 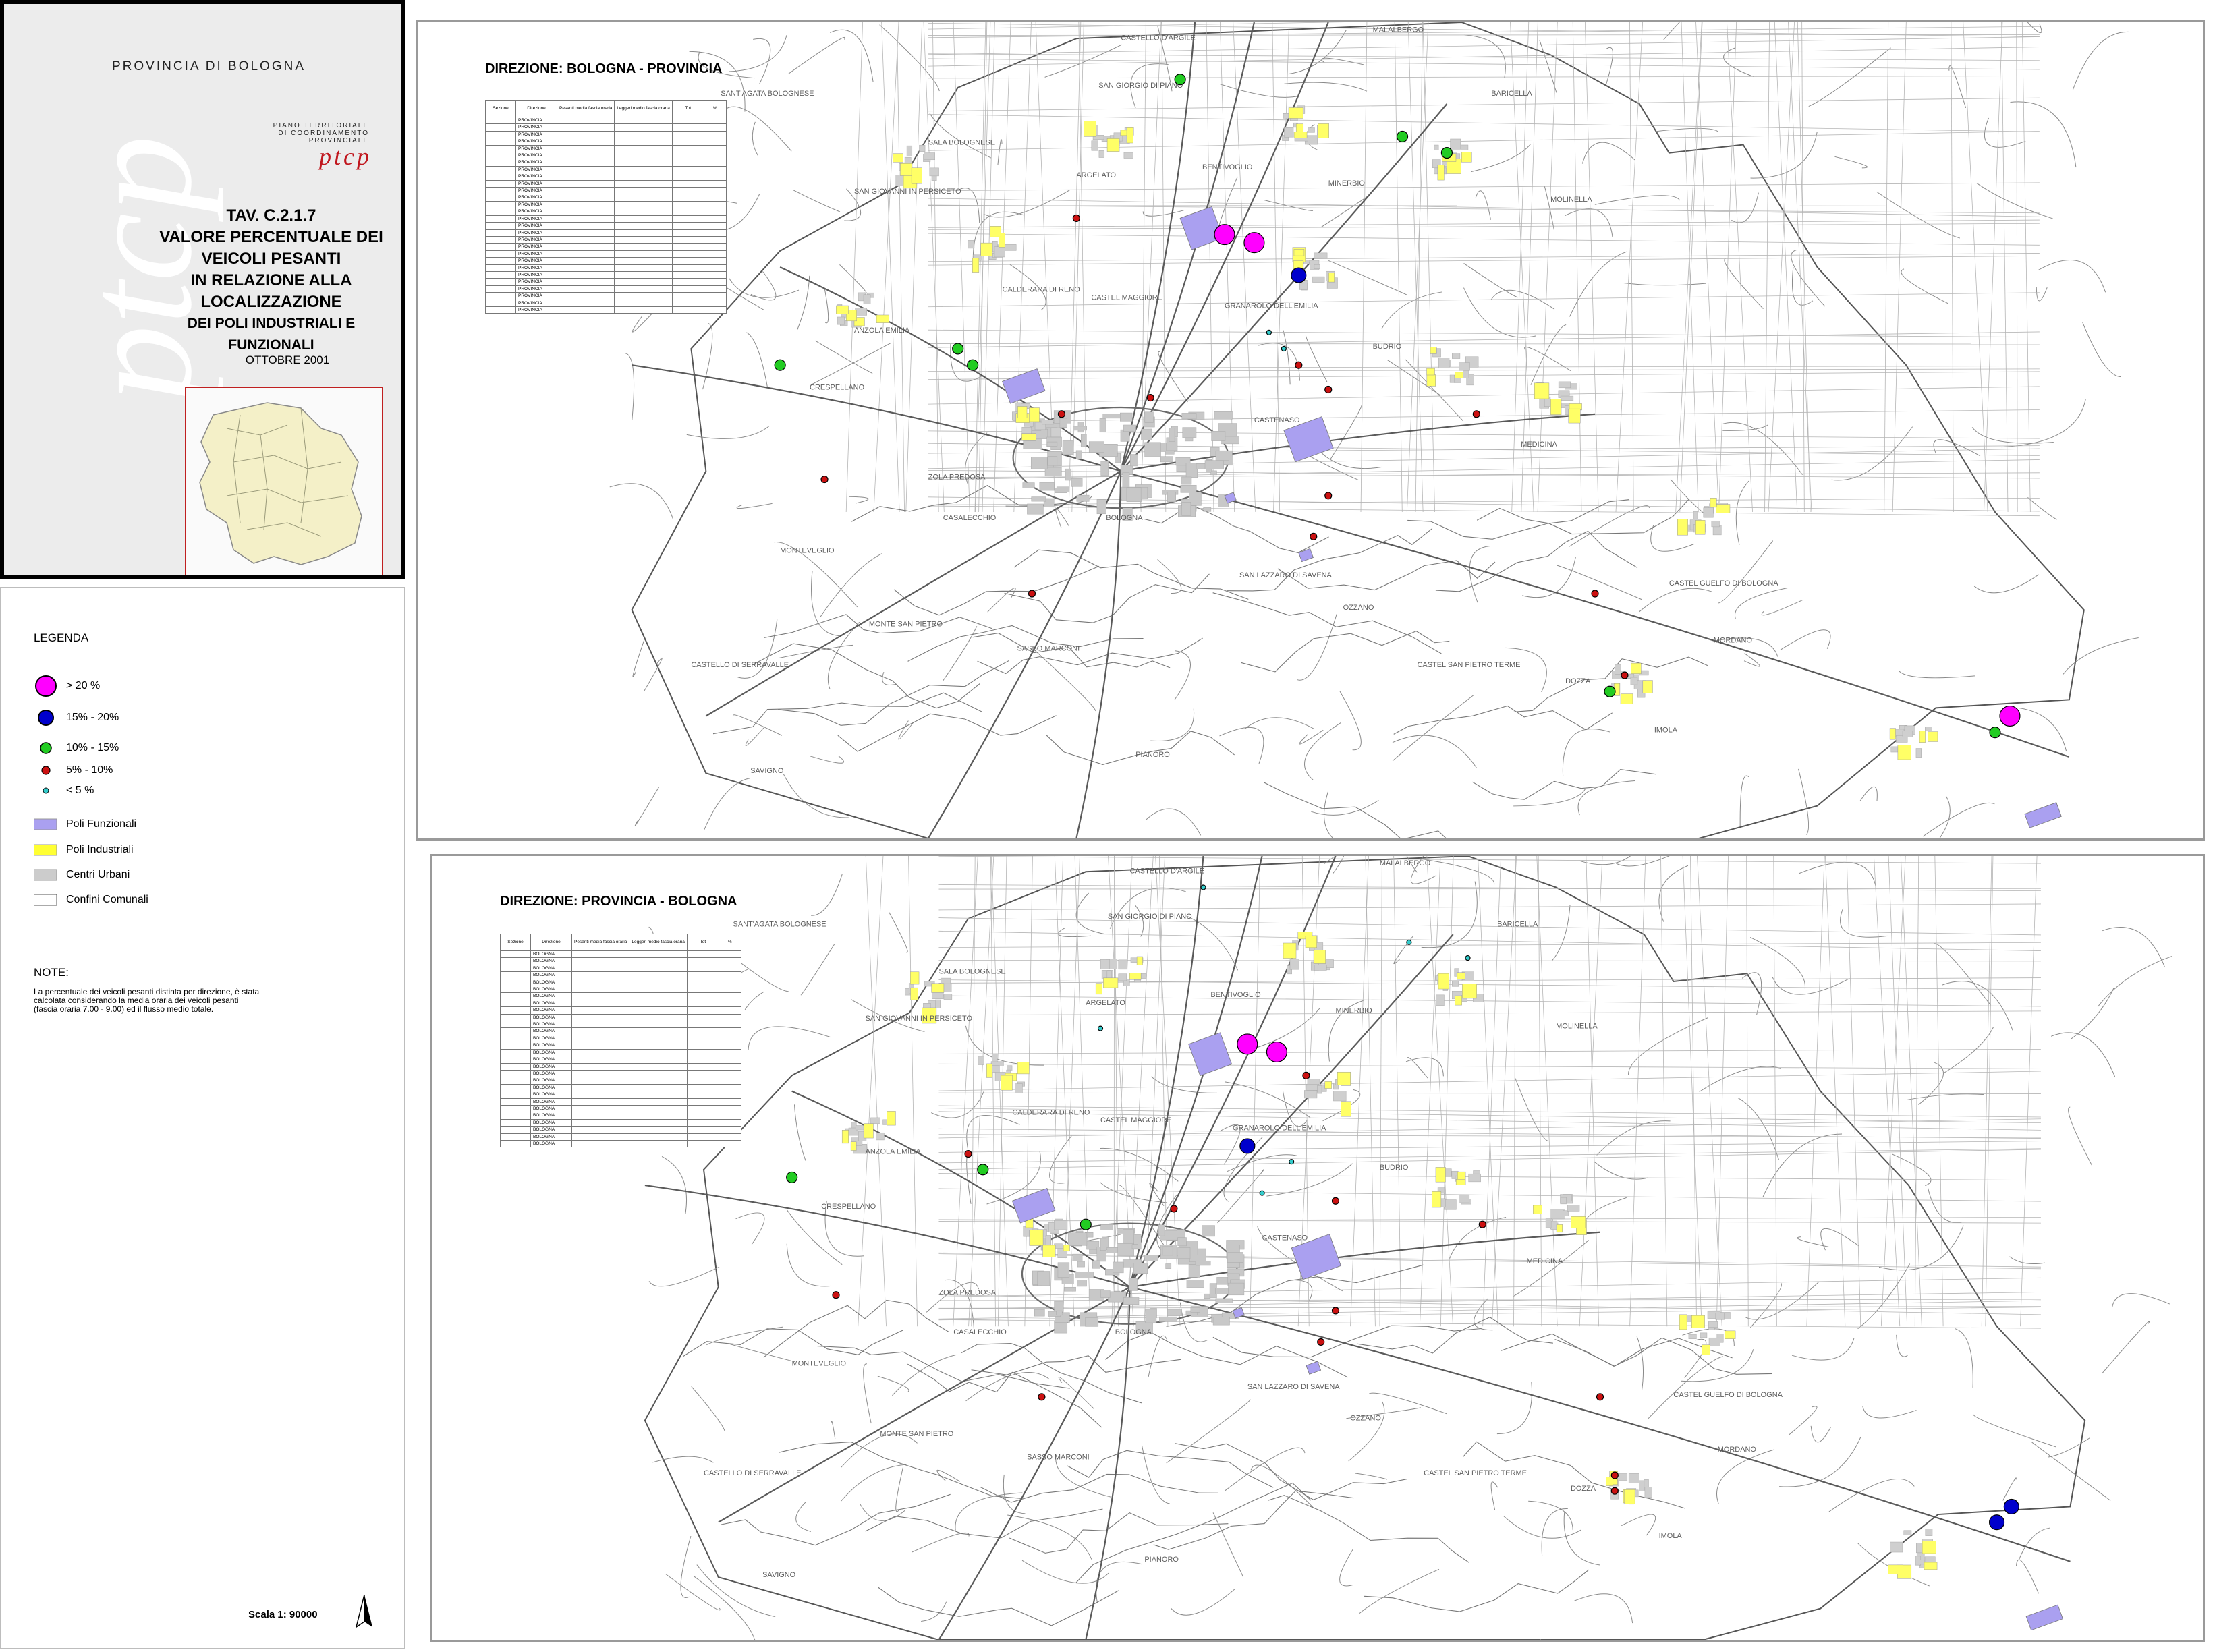 What do you see at coordinates (364, 1615) in the screenshot?
I see `north-arrow-icon` at bounding box center [364, 1615].